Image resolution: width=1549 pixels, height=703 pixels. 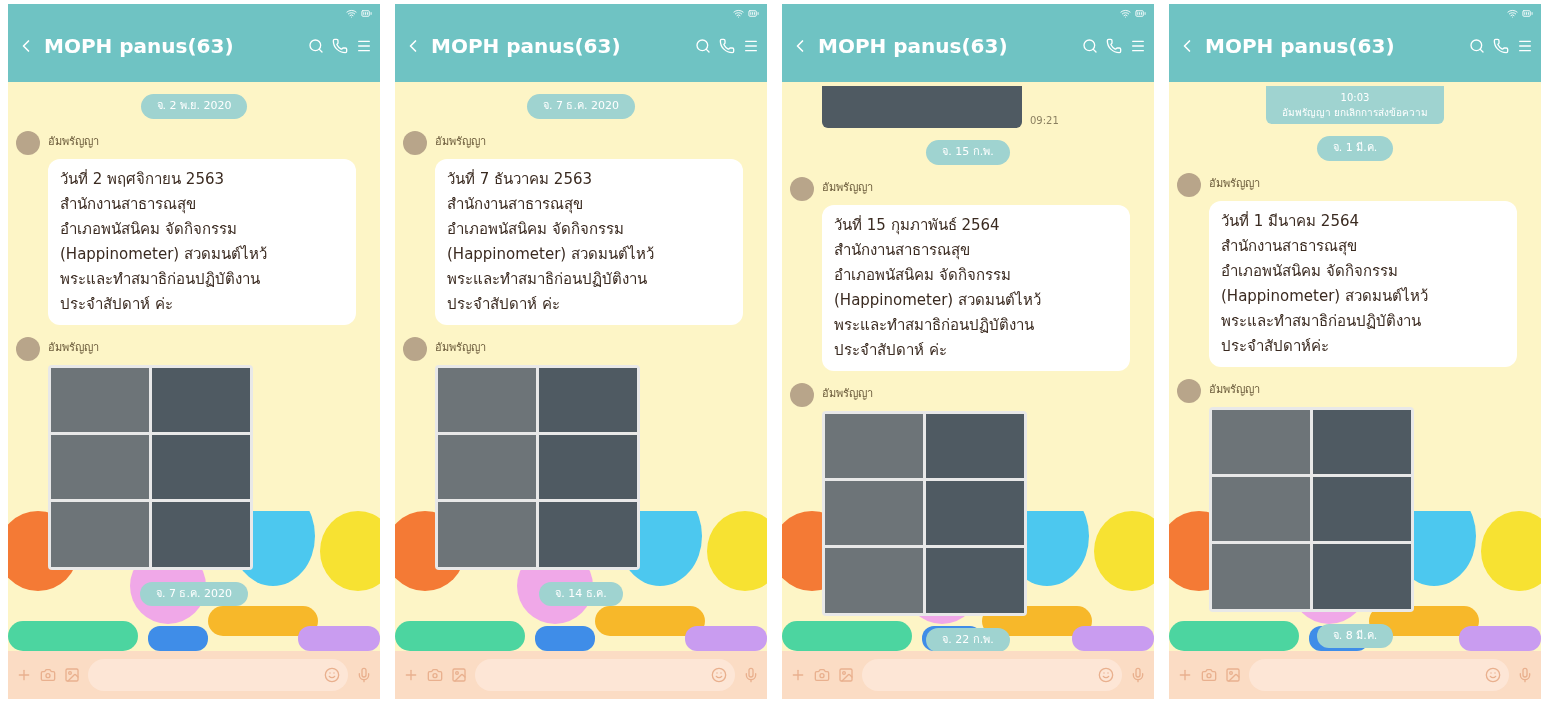 I want to click on message-bubble: วันที่ 1 มีนาคม 2564 สำนักงานสาธารณสุข อำเภอพนัสนิคม จัดกิจกรรม (Happinometer) สวดมนต์ไหว้ พระและทำสมาธิก่อนปฏิบัติงาน ประจำสัปดาห์ค่ะ, so click(x=1363, y=283).